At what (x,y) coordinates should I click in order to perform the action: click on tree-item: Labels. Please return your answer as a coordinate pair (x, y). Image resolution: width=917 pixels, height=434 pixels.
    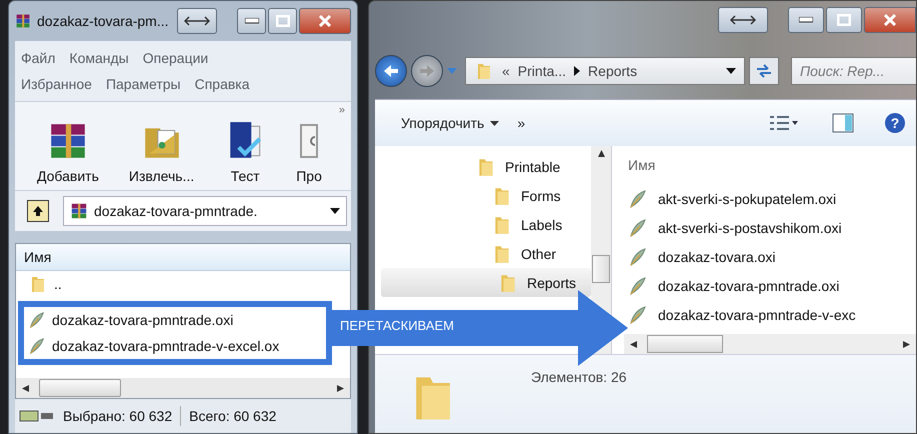
    Looking at the image, I should click on (483, 224).